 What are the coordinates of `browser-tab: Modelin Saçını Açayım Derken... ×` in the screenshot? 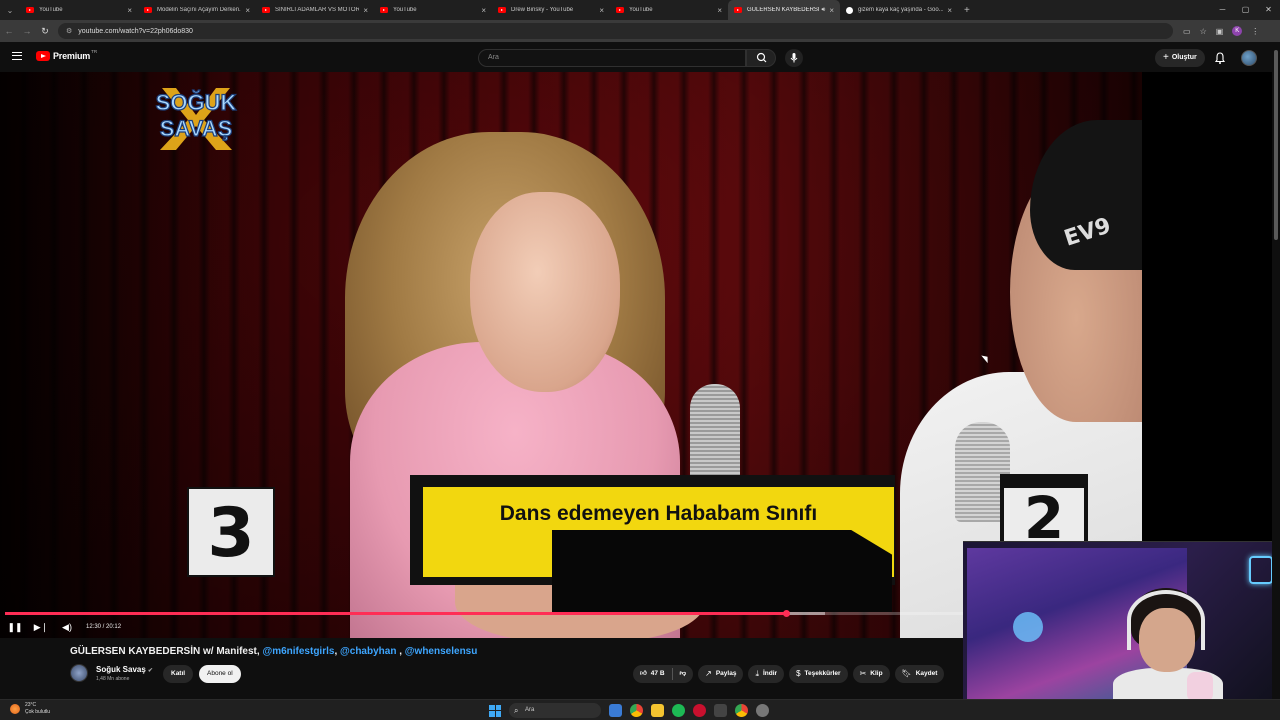 It's located at (197, 10).